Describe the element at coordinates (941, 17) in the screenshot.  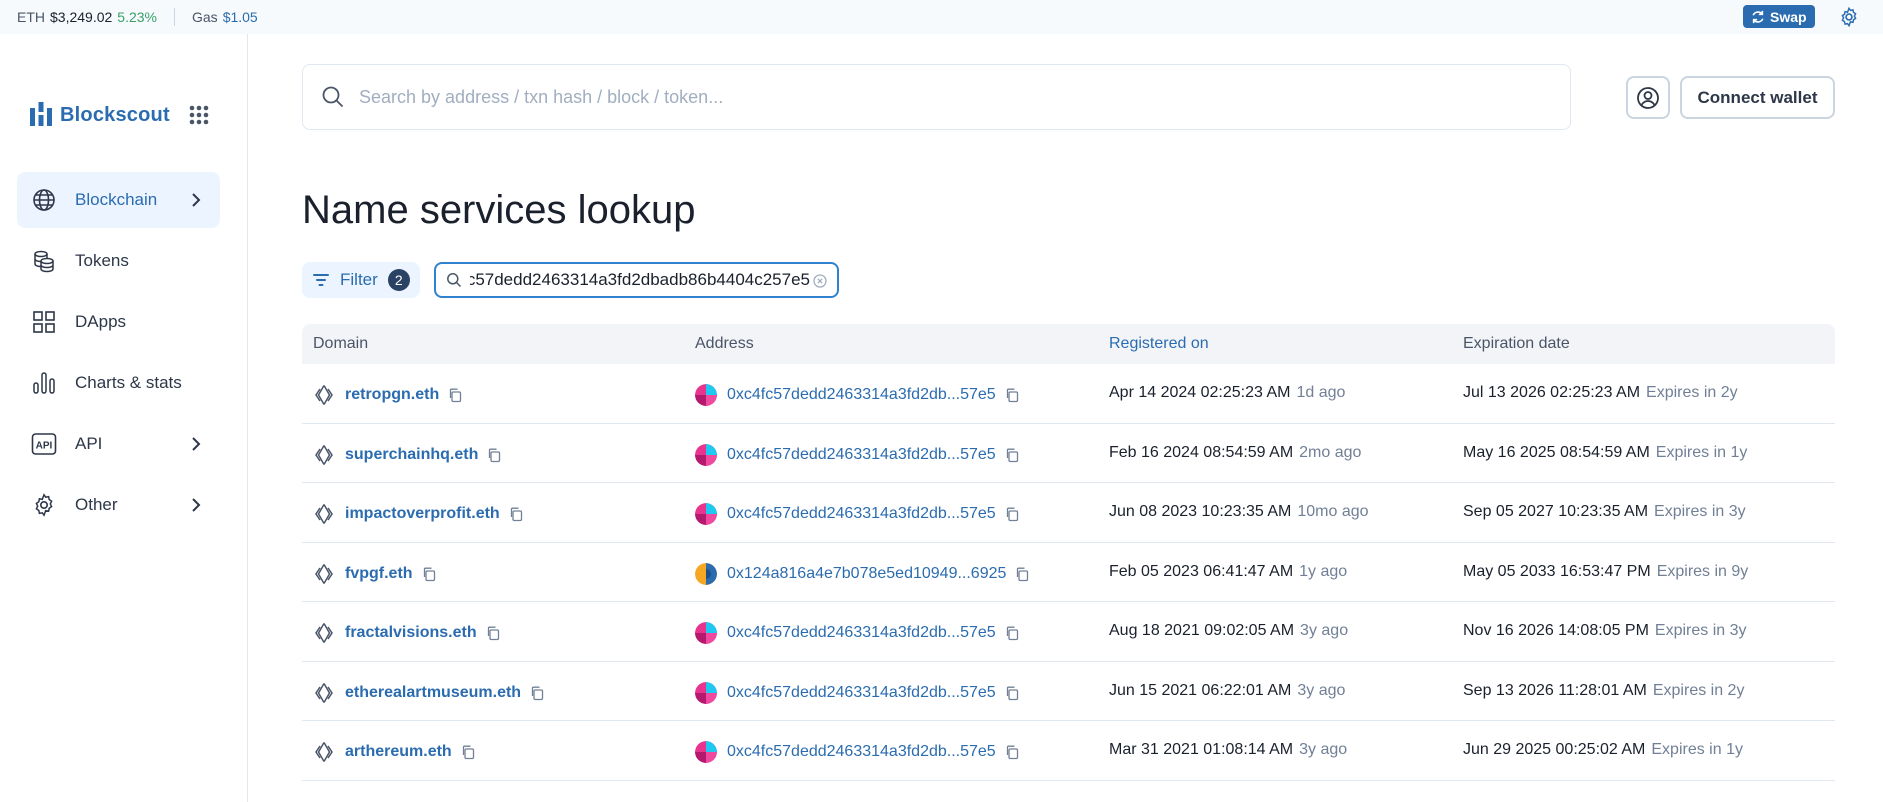
I see `top-bar: ETH $3,249.02 5.23% Gas $1.05 Swap` at that location.